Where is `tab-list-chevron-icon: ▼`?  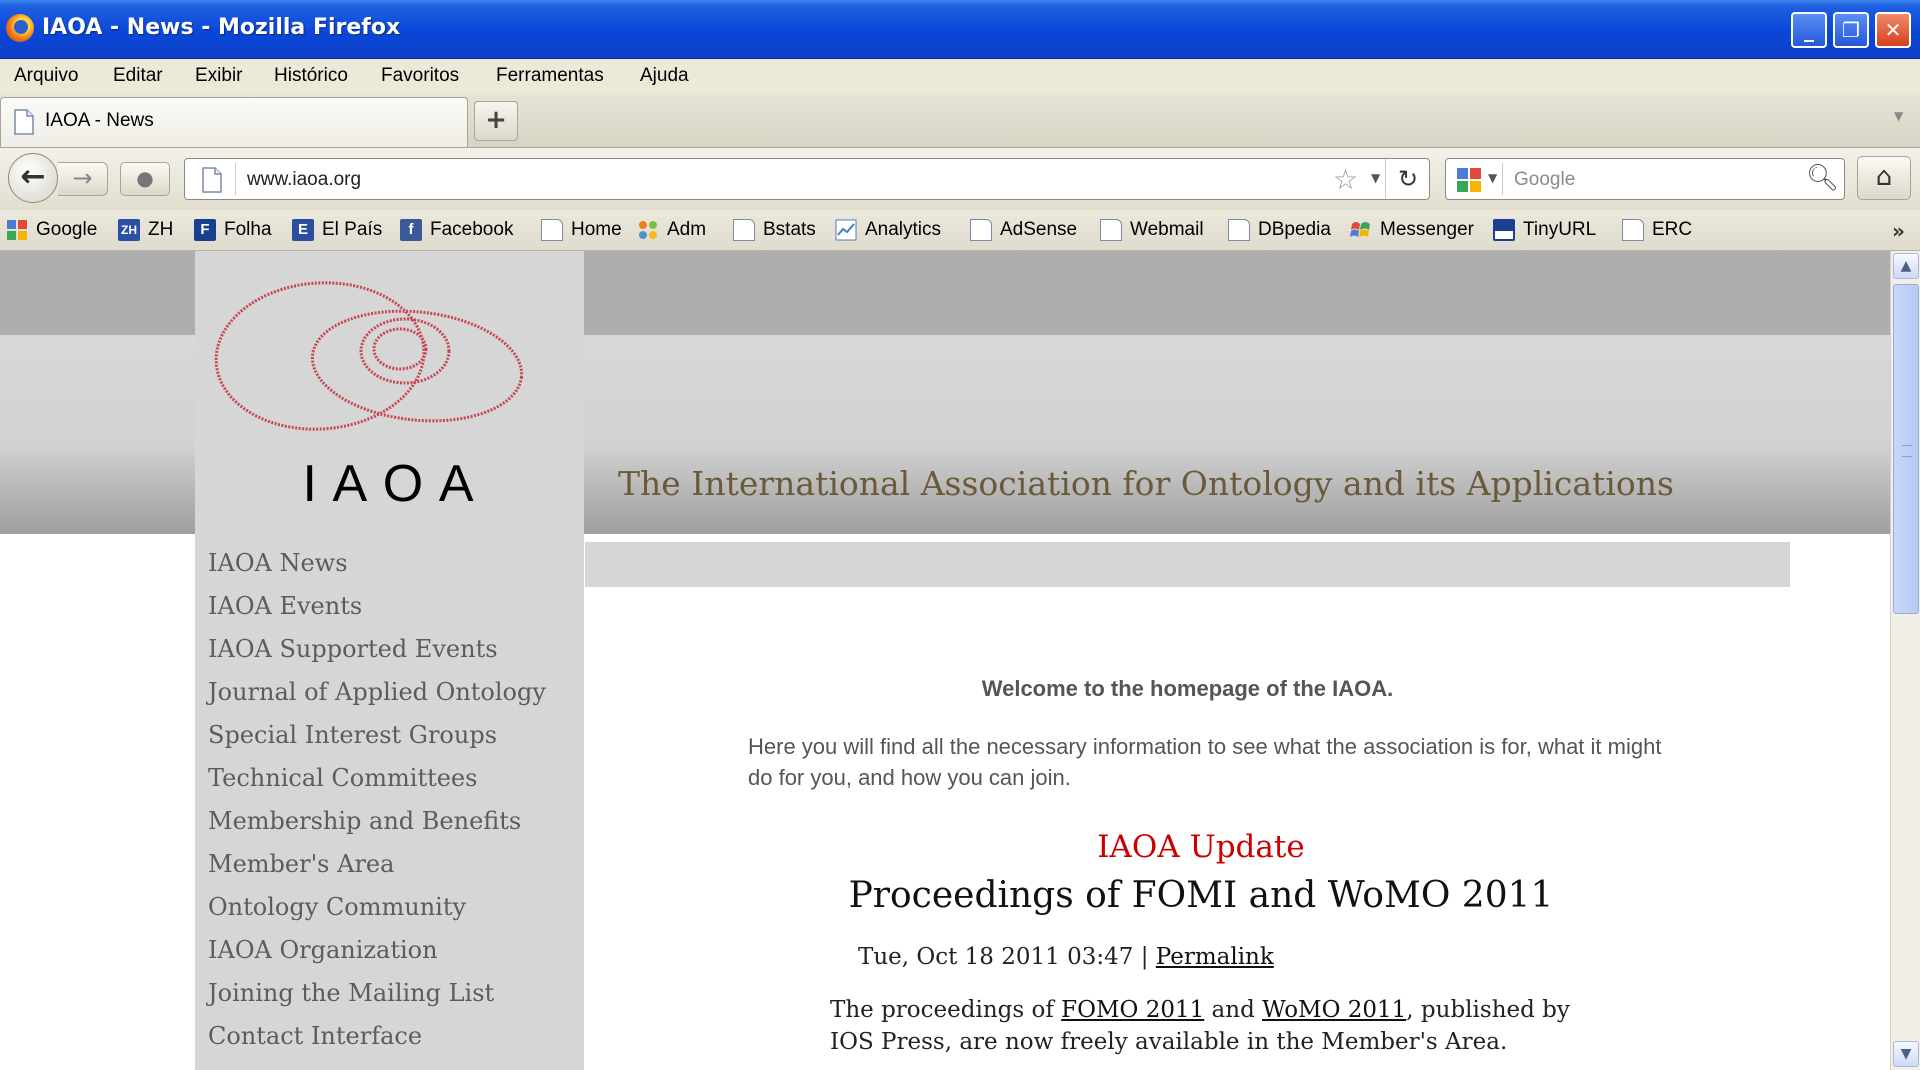
tab-list-chevron-icon: ▼ is located at coordinates (1898, 116).